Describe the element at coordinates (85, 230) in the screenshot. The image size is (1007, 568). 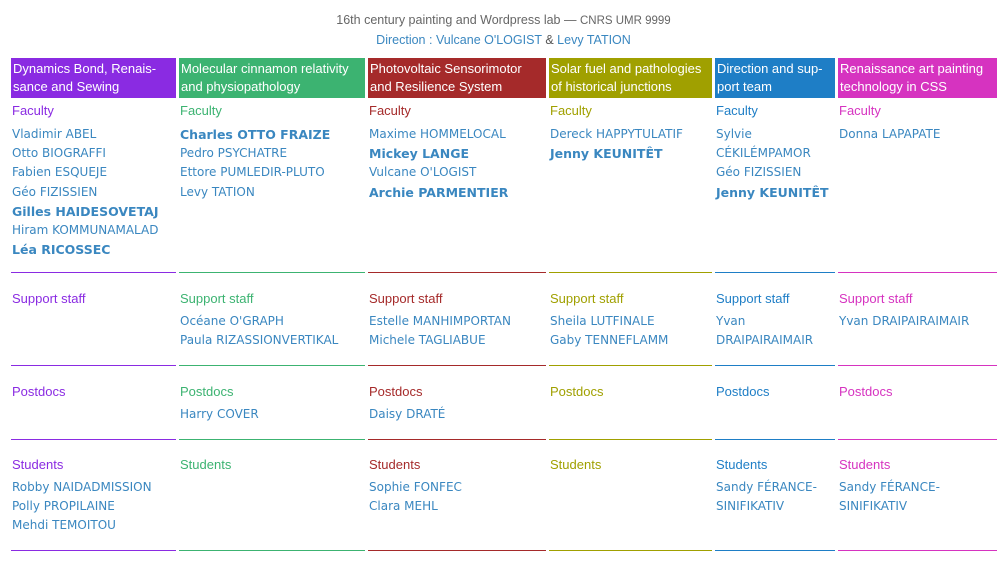
I see `person-link: Hiram KOMMUNAMALAD` at that location.